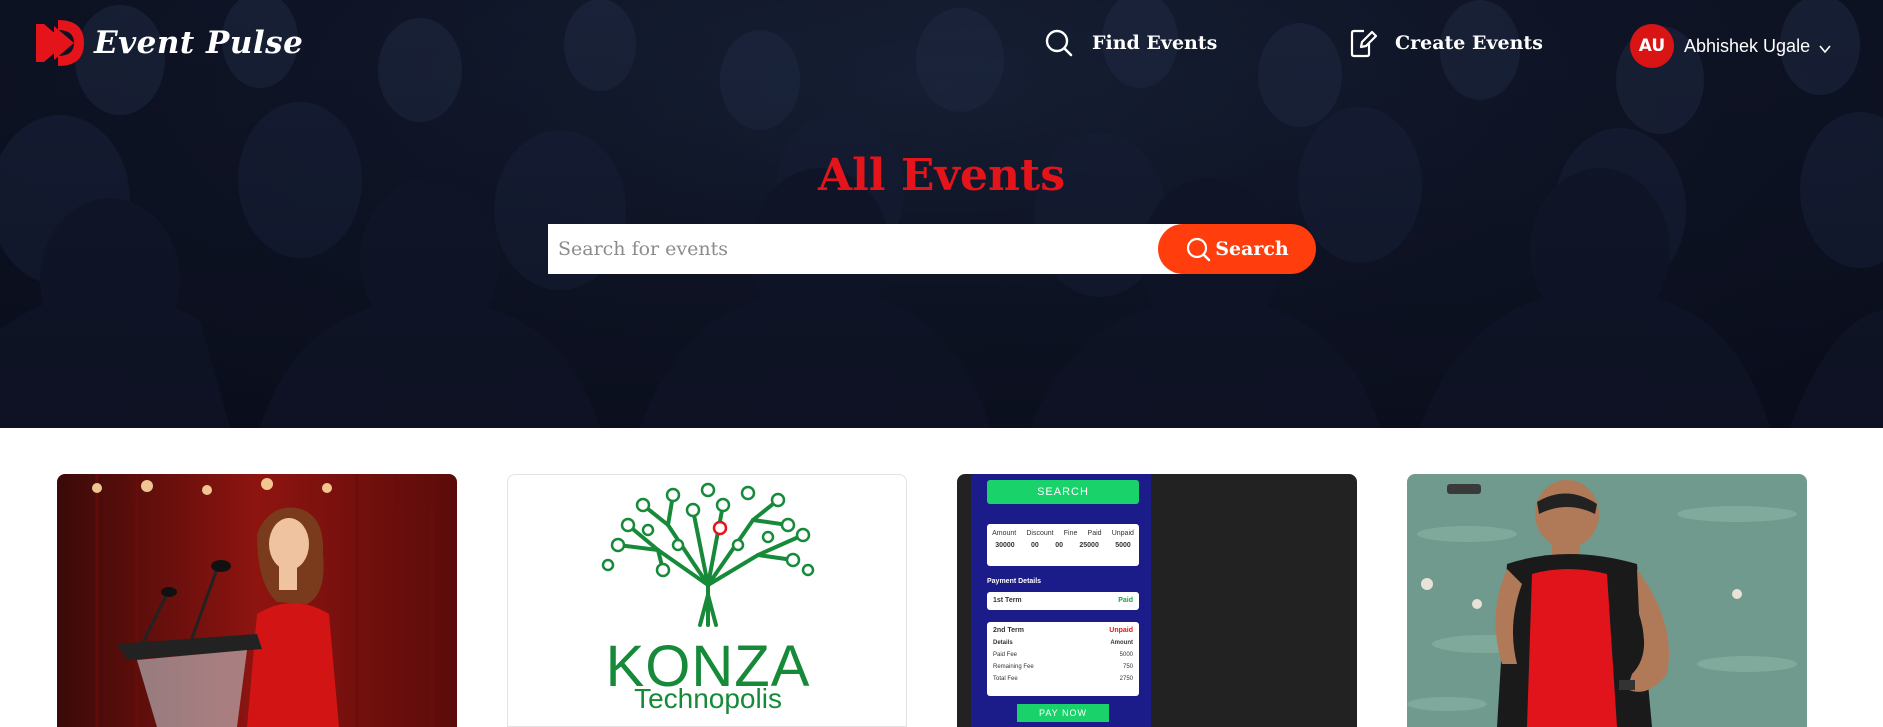 The image size is (1883, 727). Describe the element at coordinates (1363, 43) in the screenshot. I see `edit-document-icon` at that location.